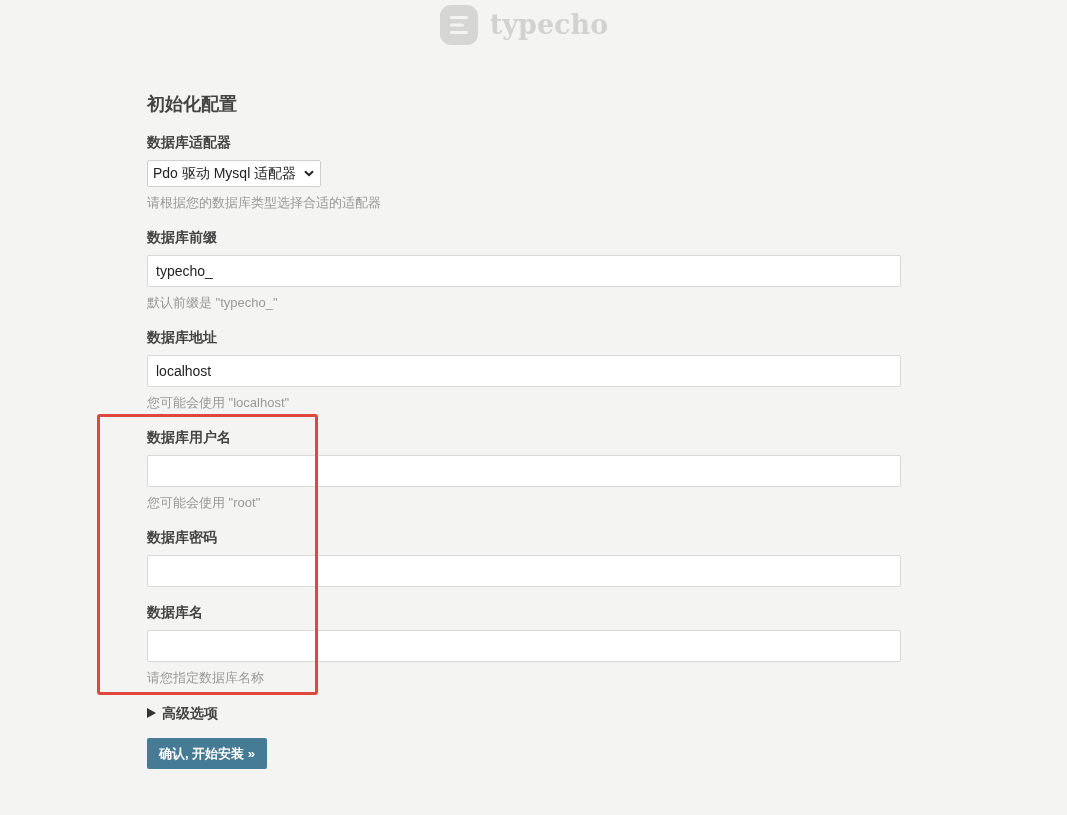 This screenshot has width=1067, height=815. What do you see at coordinates (189, 142) in the screenshot?
I see `field-label: 数据库适配器` at bounding box center [189, 142].